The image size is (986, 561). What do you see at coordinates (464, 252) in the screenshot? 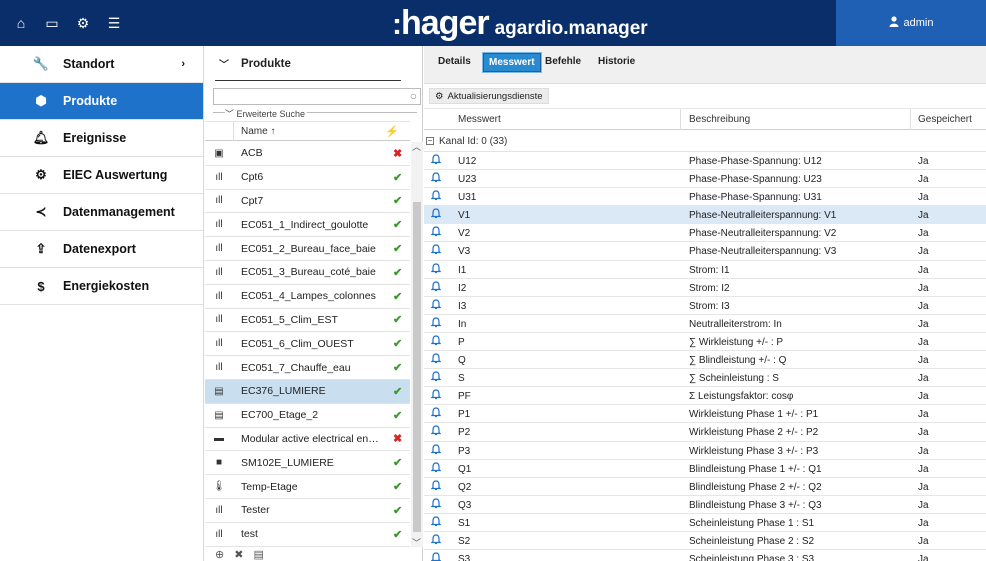
I see `measure-value: V3` at bounding box center [464, 252].